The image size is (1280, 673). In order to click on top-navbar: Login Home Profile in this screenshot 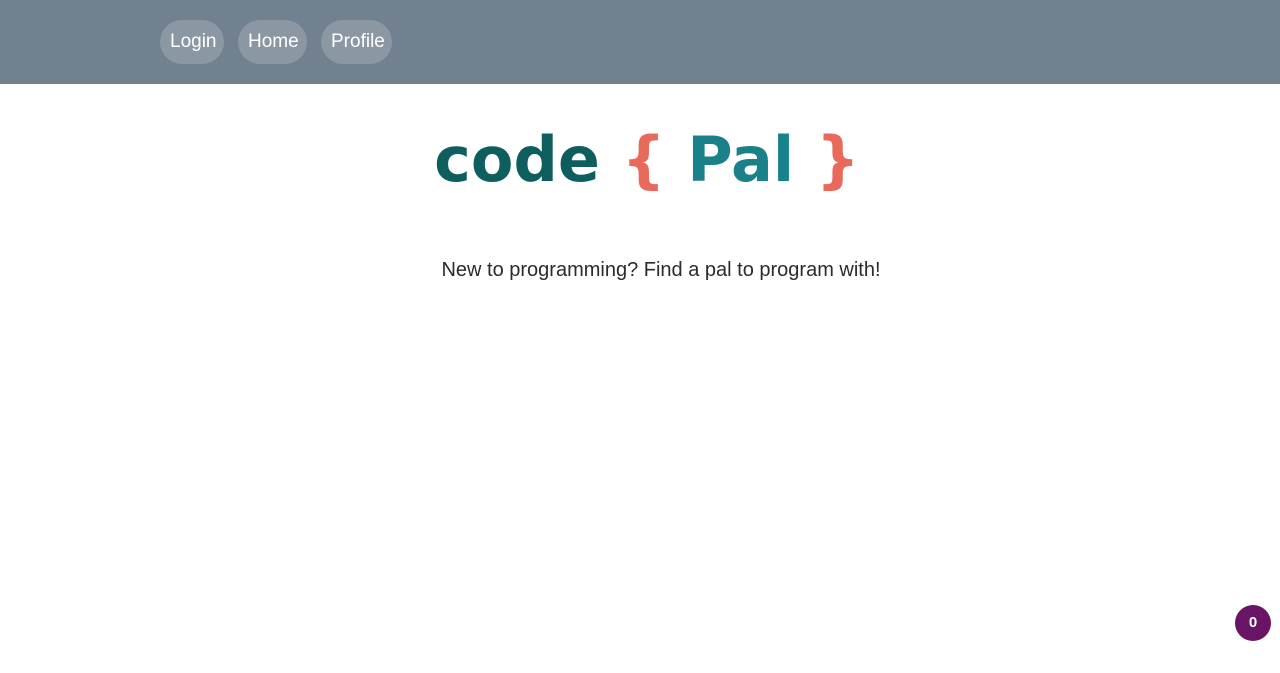, I will do `click(640, 42)`.